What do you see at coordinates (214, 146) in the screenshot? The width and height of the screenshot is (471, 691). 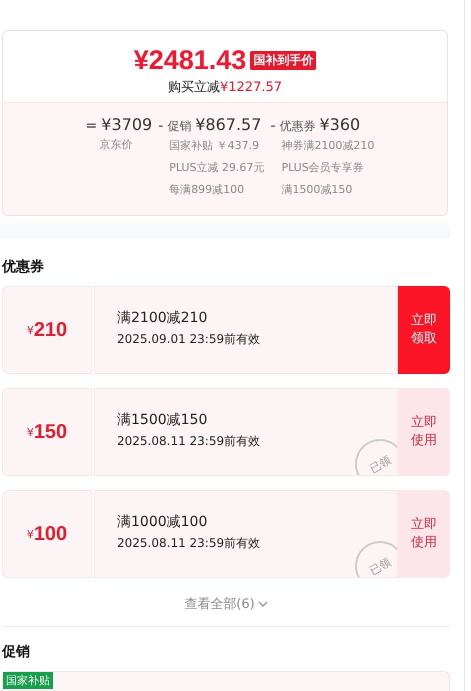 I see `breakdown-detail: 国家补贴 ￥437.9` at bounding box center [214, 146].